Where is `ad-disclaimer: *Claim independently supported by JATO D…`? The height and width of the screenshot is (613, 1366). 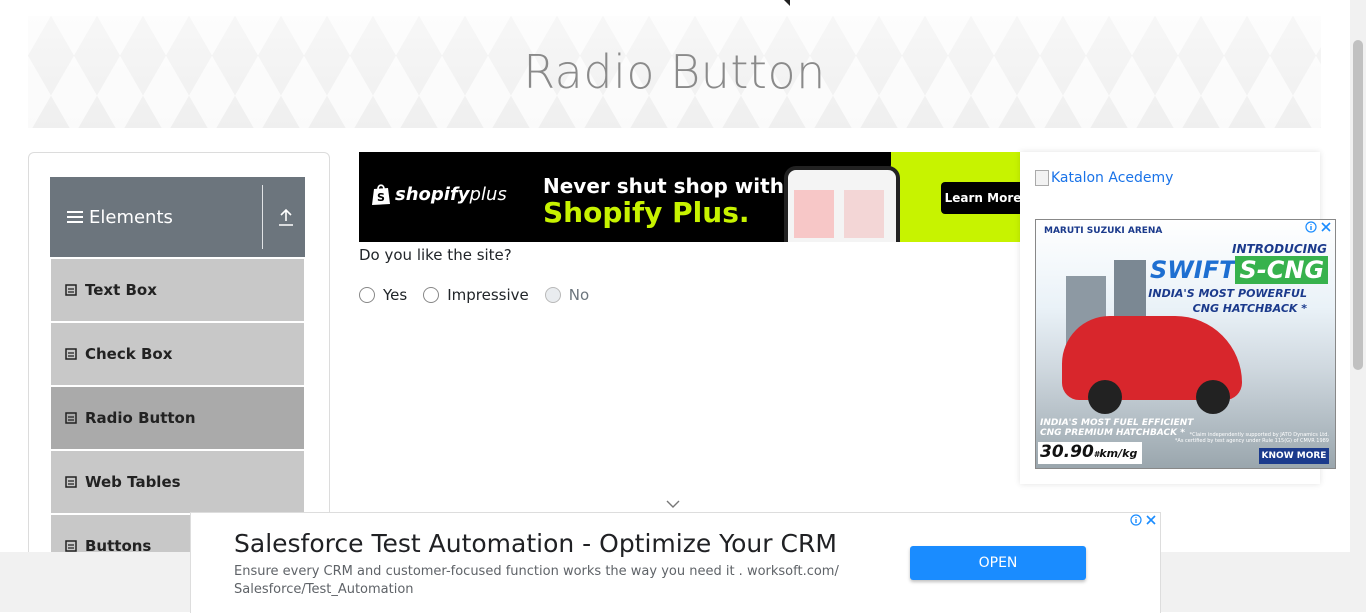 ad-disclaimer: *Claim independently supported by JATO D… is located at coordinates (1251, 438).